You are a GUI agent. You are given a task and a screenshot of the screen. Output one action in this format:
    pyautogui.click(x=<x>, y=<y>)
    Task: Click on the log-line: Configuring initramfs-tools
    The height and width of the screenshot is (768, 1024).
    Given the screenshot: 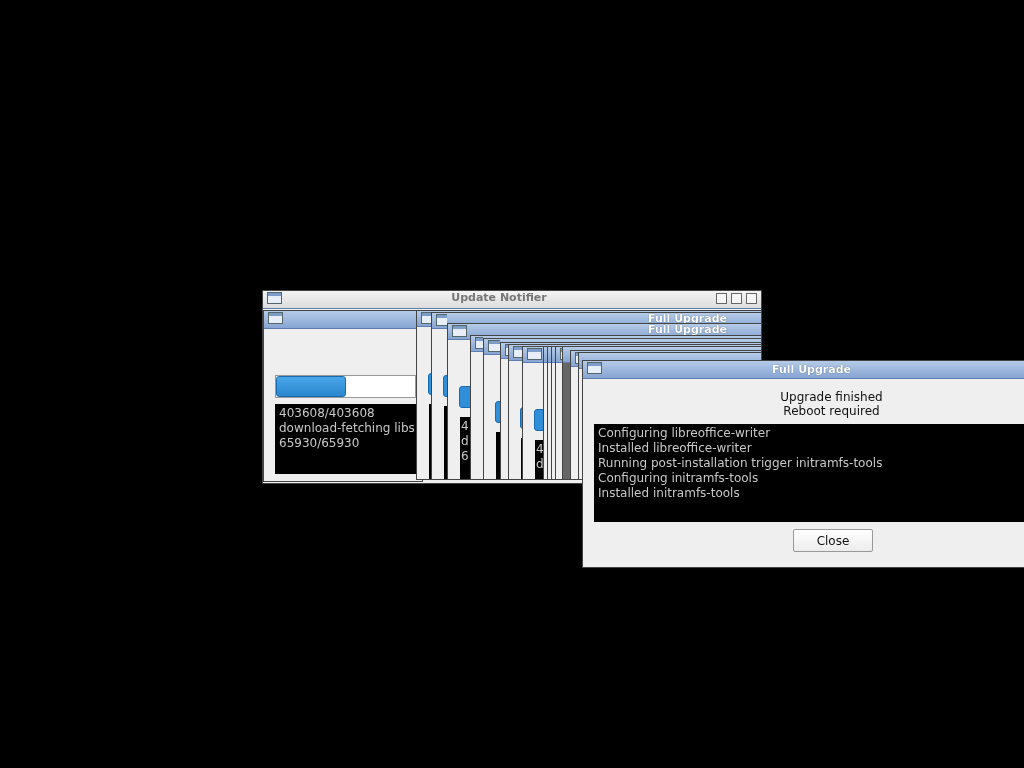 What is the action you would take?
    pyautogui.click(x=679, y=478)
    